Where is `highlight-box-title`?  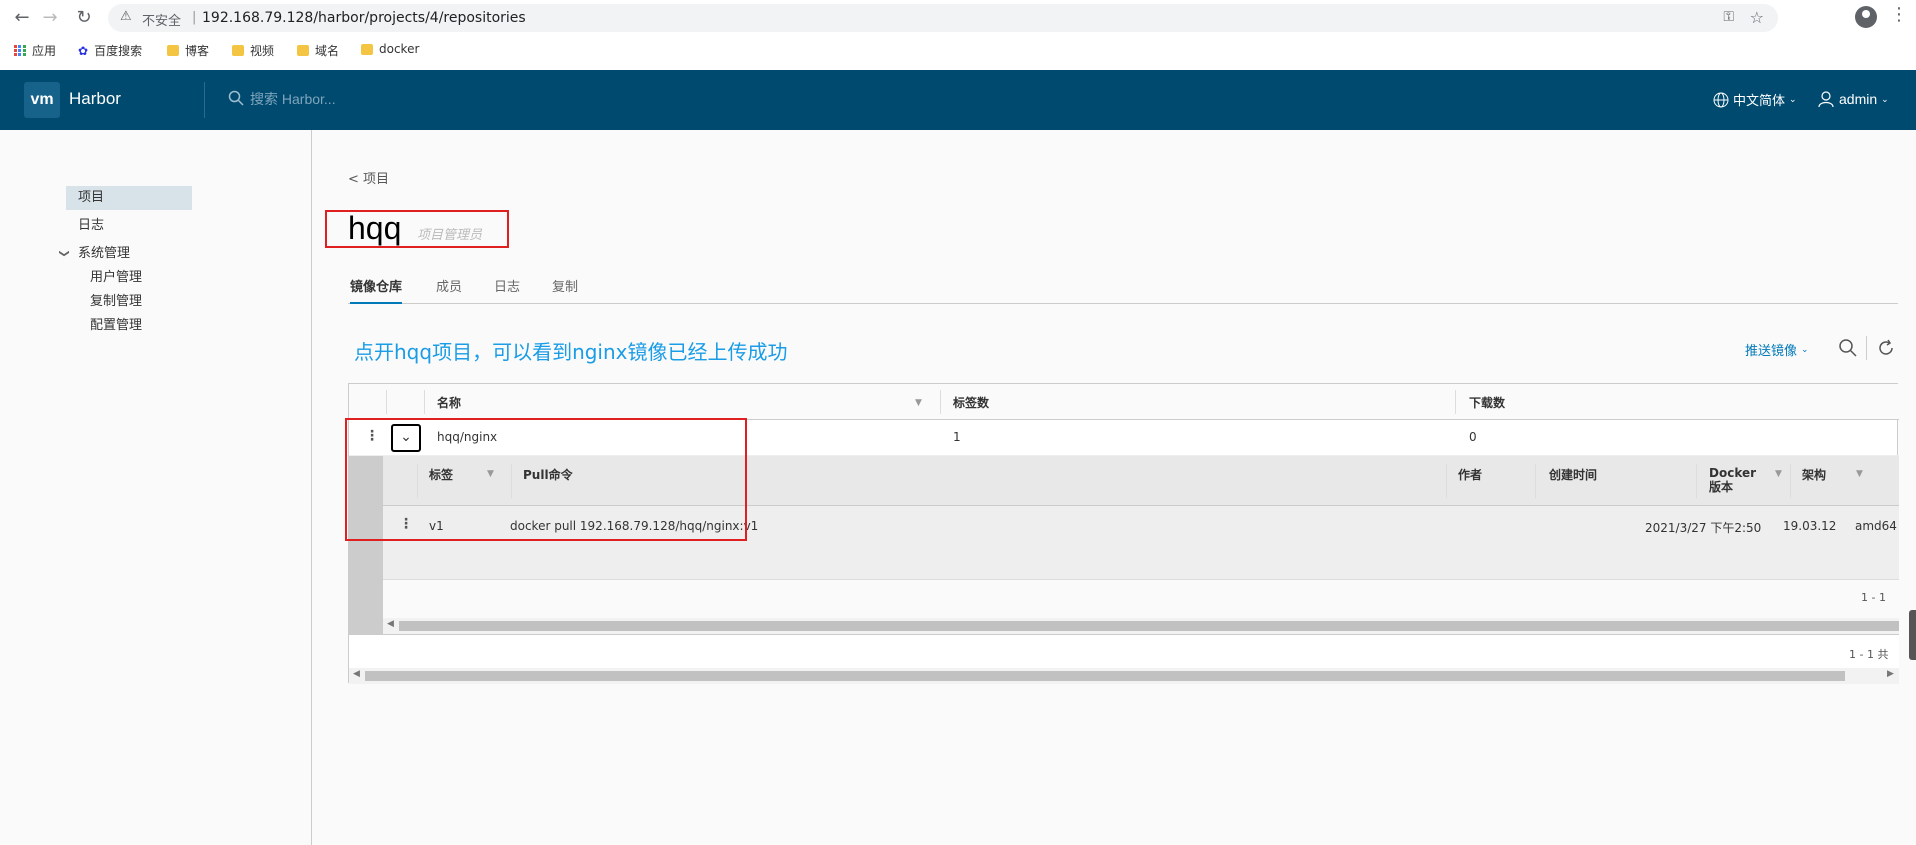
highlight-box-title is located at coordinates (417, 229).